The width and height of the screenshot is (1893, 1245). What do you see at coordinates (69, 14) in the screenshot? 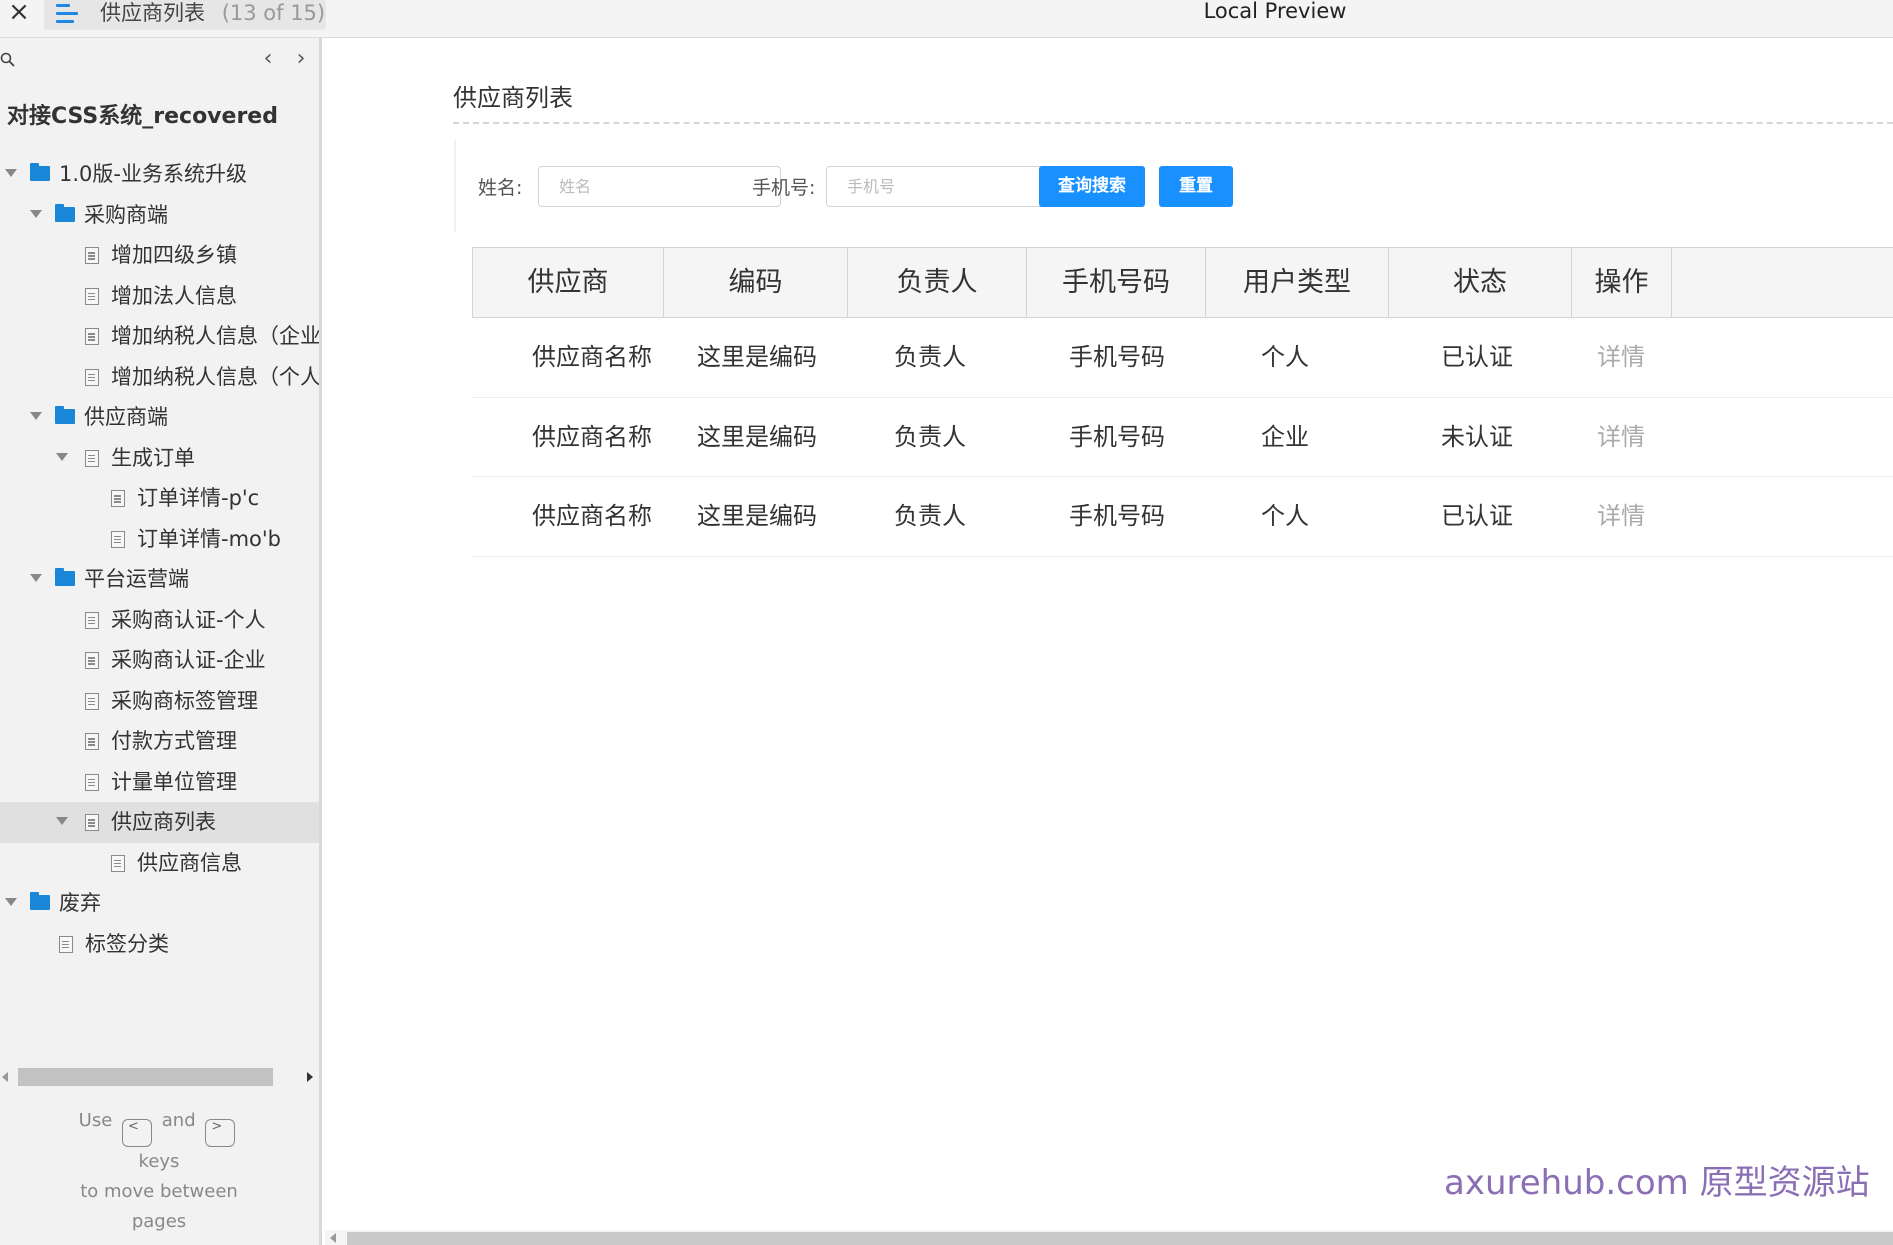
I see `hamburger-menu-icon` at bounding box center [69, 14].